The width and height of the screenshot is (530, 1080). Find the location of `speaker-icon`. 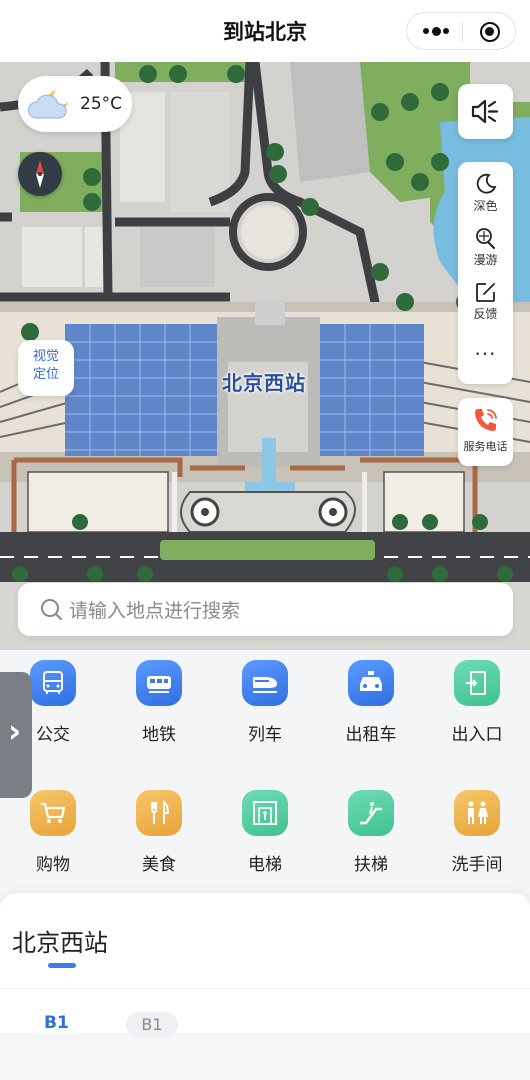

speaker-icon is located at coordinates (485, 111).